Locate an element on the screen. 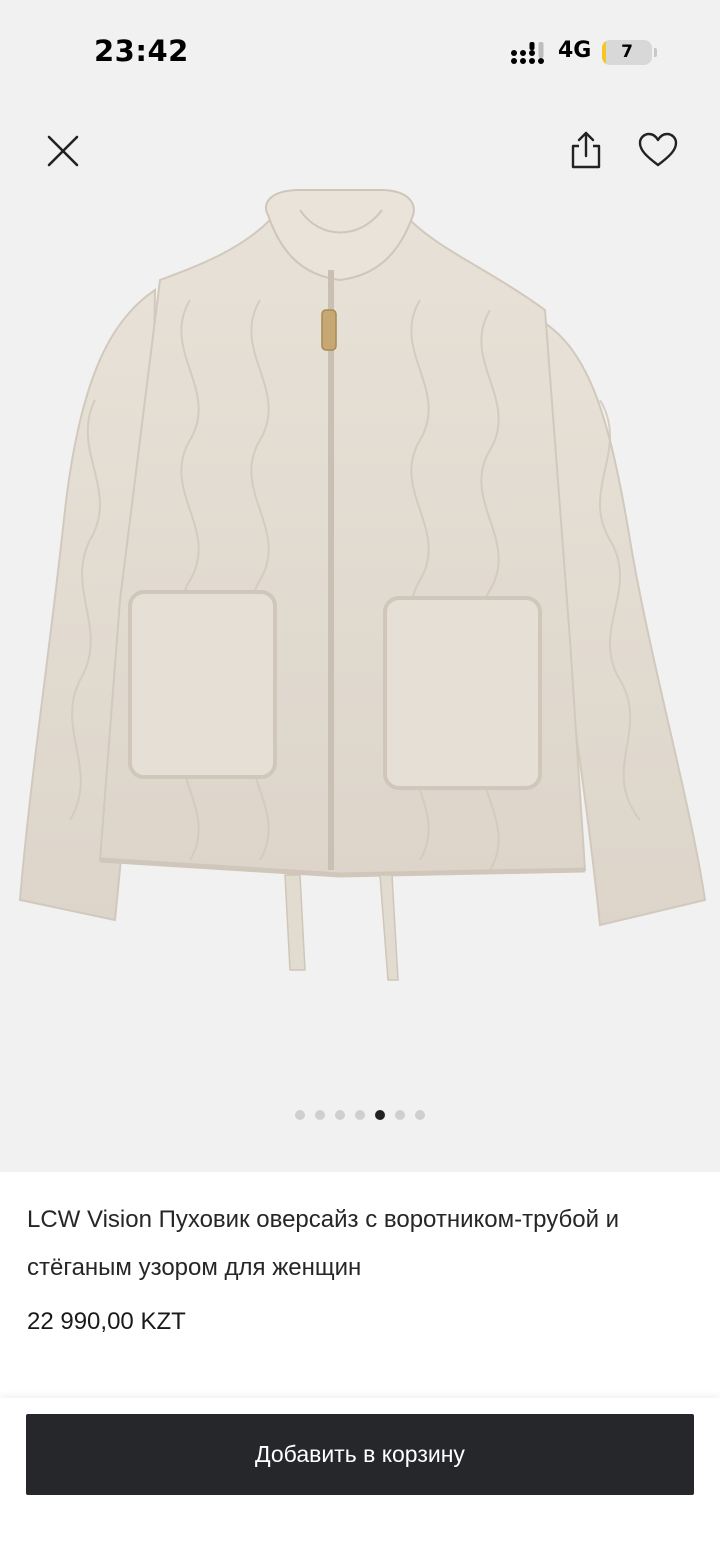 This screenshot has width=720, height=1564. cellular-signal-icon is located at coordinates (527, 53).